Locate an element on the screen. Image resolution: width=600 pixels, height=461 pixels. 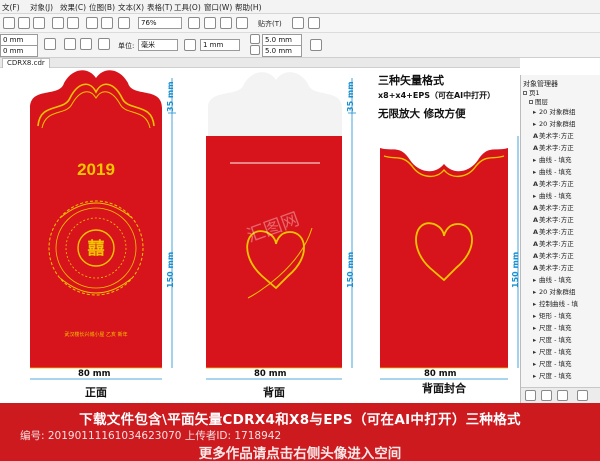
sealed-height: 150 mm is located at coordinates (515, 269).